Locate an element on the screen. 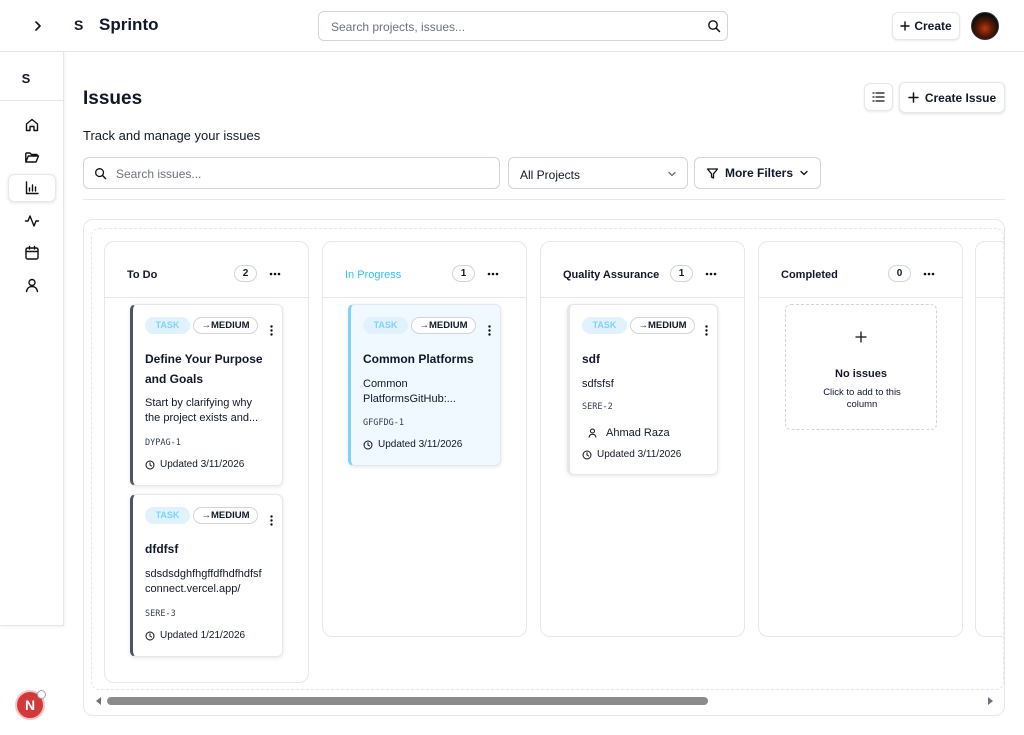 This screenshot has height=735, width=1024. issue-search is located at coordinates (291, 173).